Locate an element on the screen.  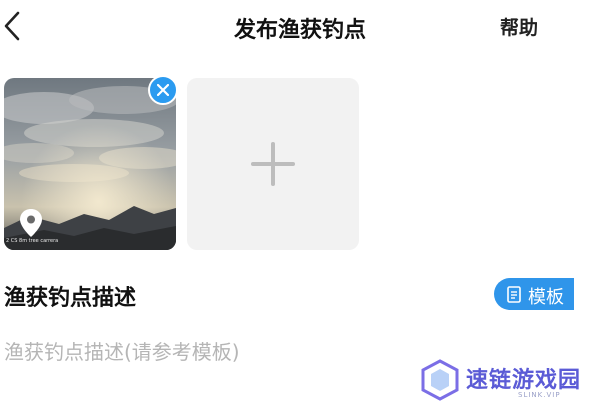
description-section-title: 渔获钓点描述 is located at coordinates (70, 298).